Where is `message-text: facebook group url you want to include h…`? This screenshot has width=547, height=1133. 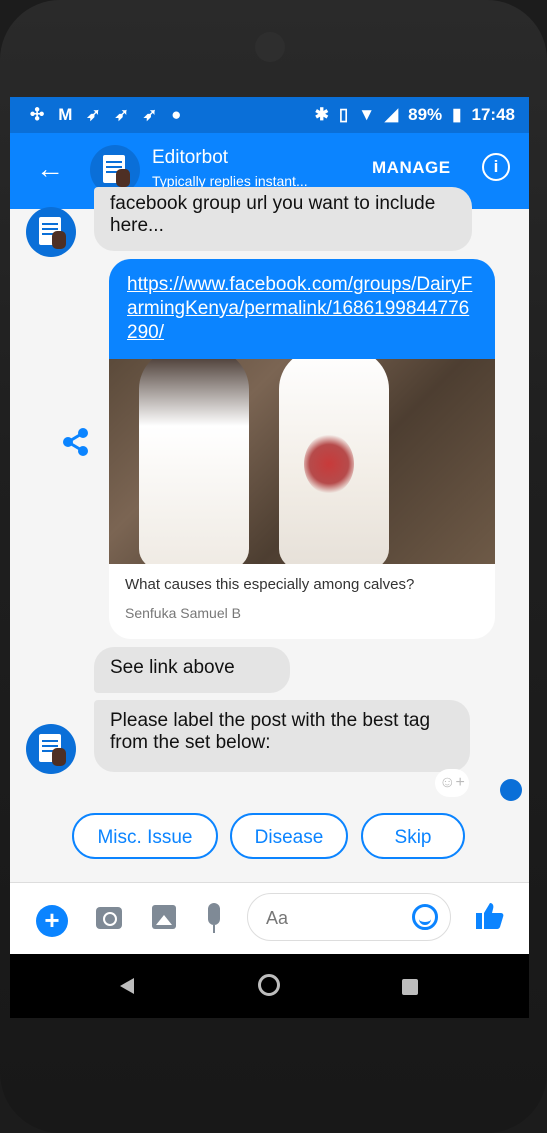
message-text: facebook group url you want to include h… is located at coordinates (273, 214).